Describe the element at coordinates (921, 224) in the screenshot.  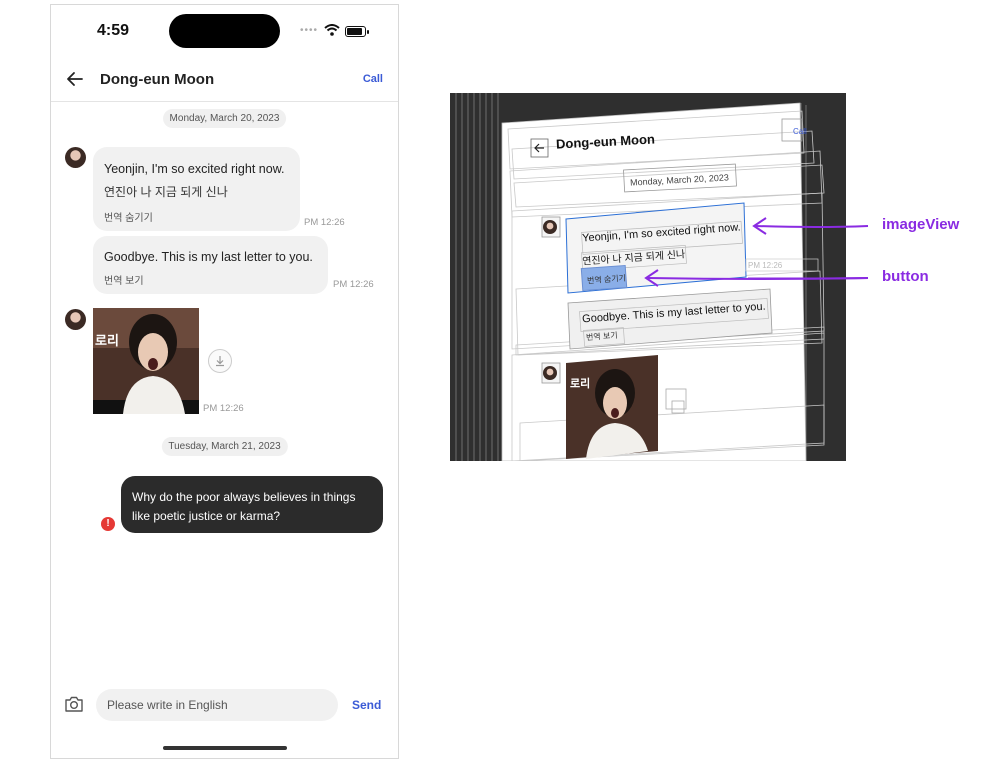
I see `annotation-imageview-label: imageView` at that location.